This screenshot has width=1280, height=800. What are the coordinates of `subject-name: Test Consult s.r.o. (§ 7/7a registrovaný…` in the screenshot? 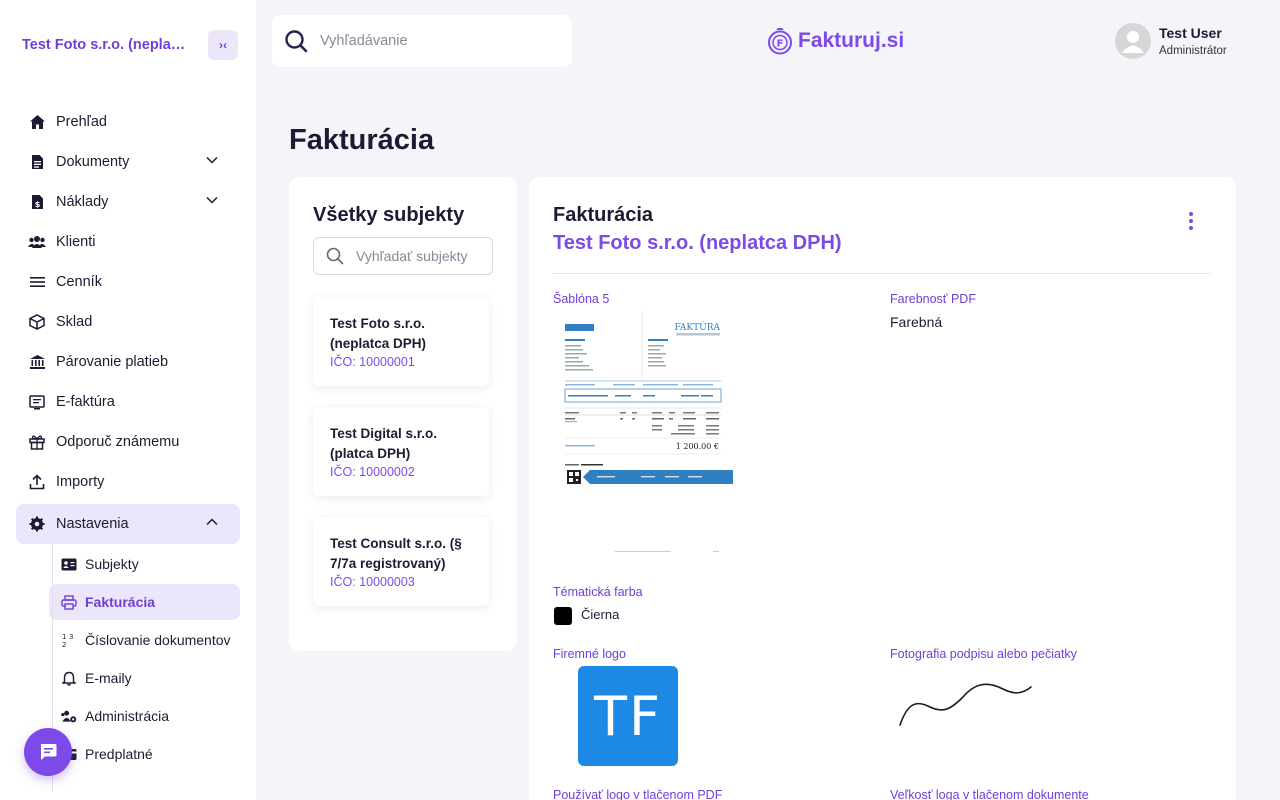 It's located at (396, 553).